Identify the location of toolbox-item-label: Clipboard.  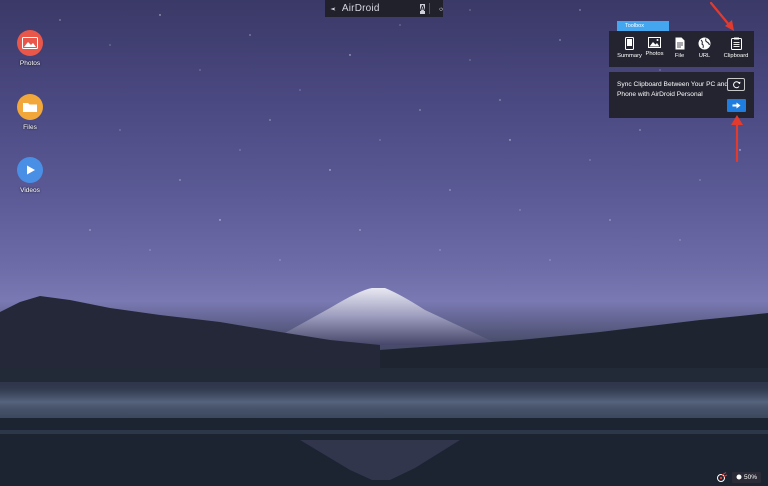
(736, 56).